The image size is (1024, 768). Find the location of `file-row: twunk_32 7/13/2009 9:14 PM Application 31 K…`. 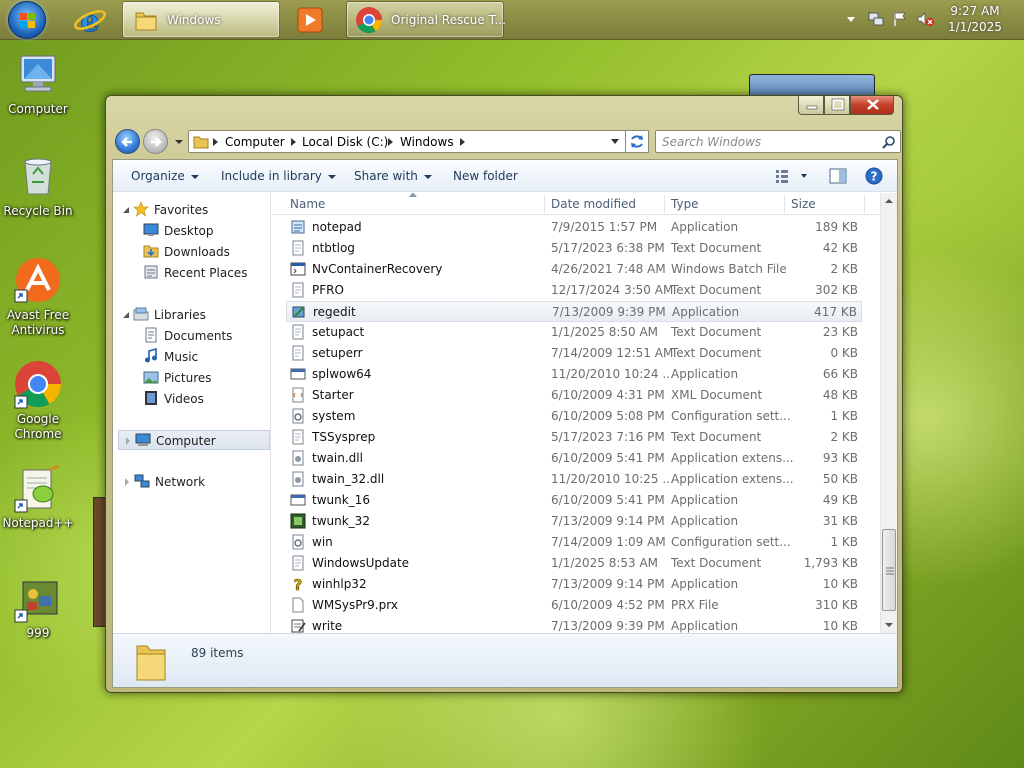

file-row: twunk_32 7/13/2009 9:14 PM Application 31 K… is located at coordinates (574, 521).